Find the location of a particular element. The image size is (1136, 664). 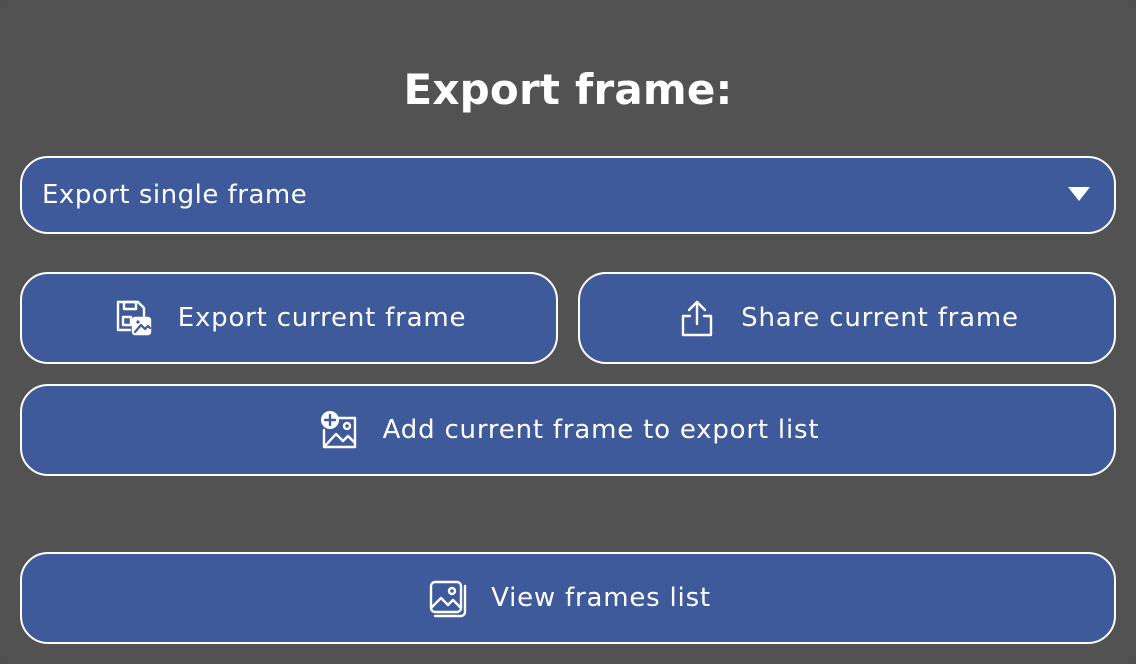

share-current-frame-button: Share current frame is located at coordinates (847, 318).